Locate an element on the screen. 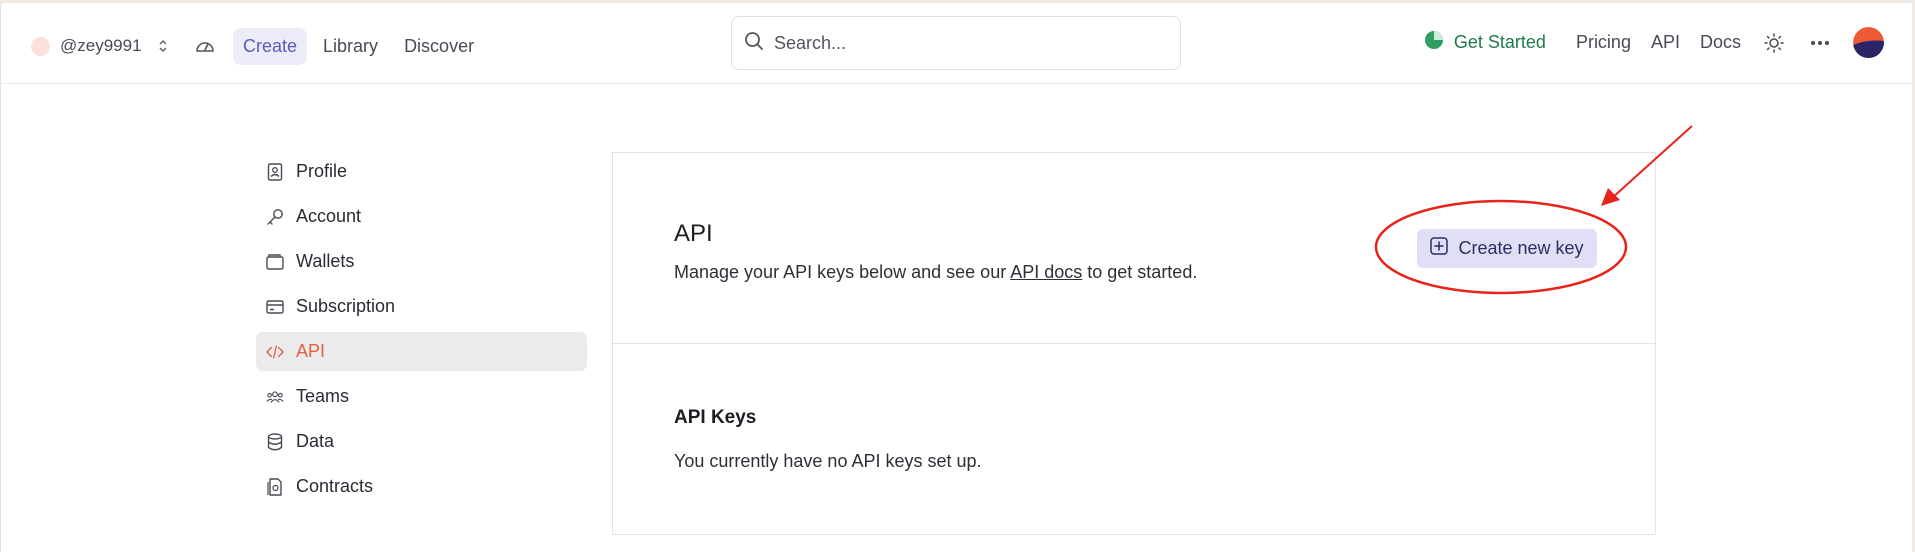 Image resolution: width=1915 pixels, height=552 pixels. get-started-button: Get Started is located at coordinates (1485, 42).